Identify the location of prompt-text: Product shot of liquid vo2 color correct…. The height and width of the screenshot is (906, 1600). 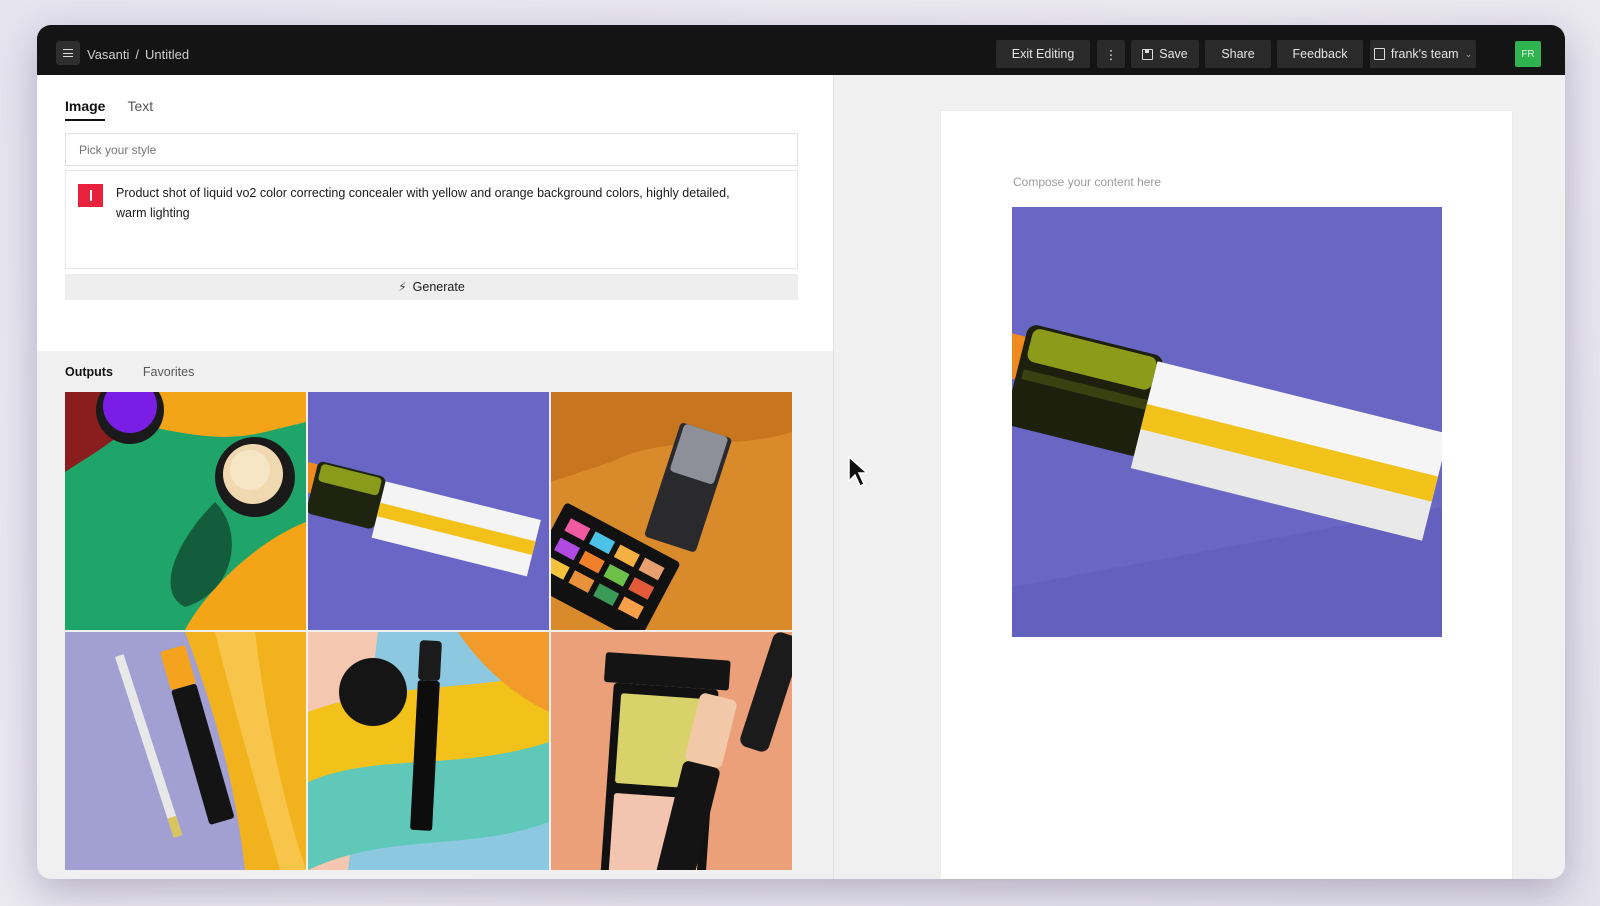
(436, 203).